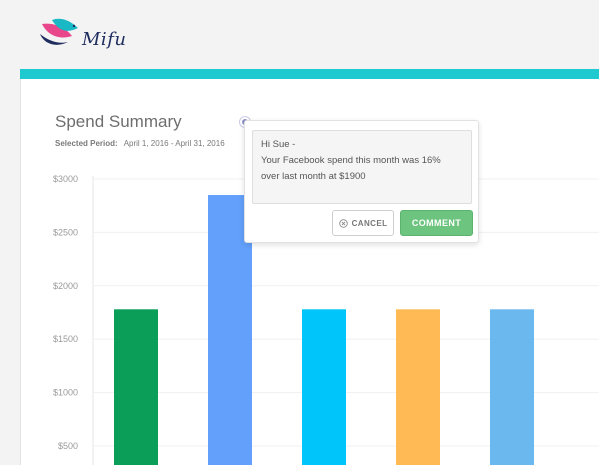 This screenshot has width=599, height=465. I want to click on y-tick-label: $3000, so click(65, 179).